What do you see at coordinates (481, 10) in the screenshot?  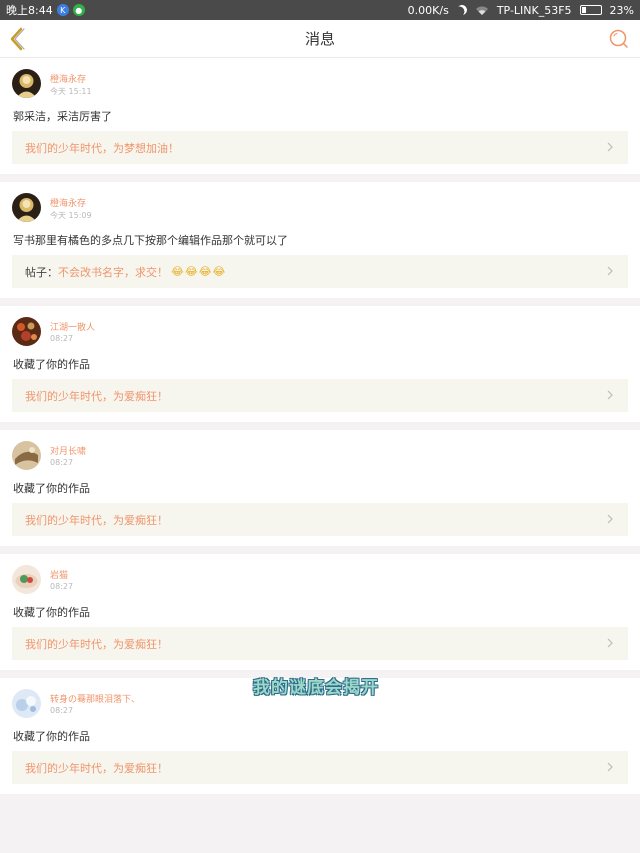 I see `wifi-icon` at bounding box center [481, 10].